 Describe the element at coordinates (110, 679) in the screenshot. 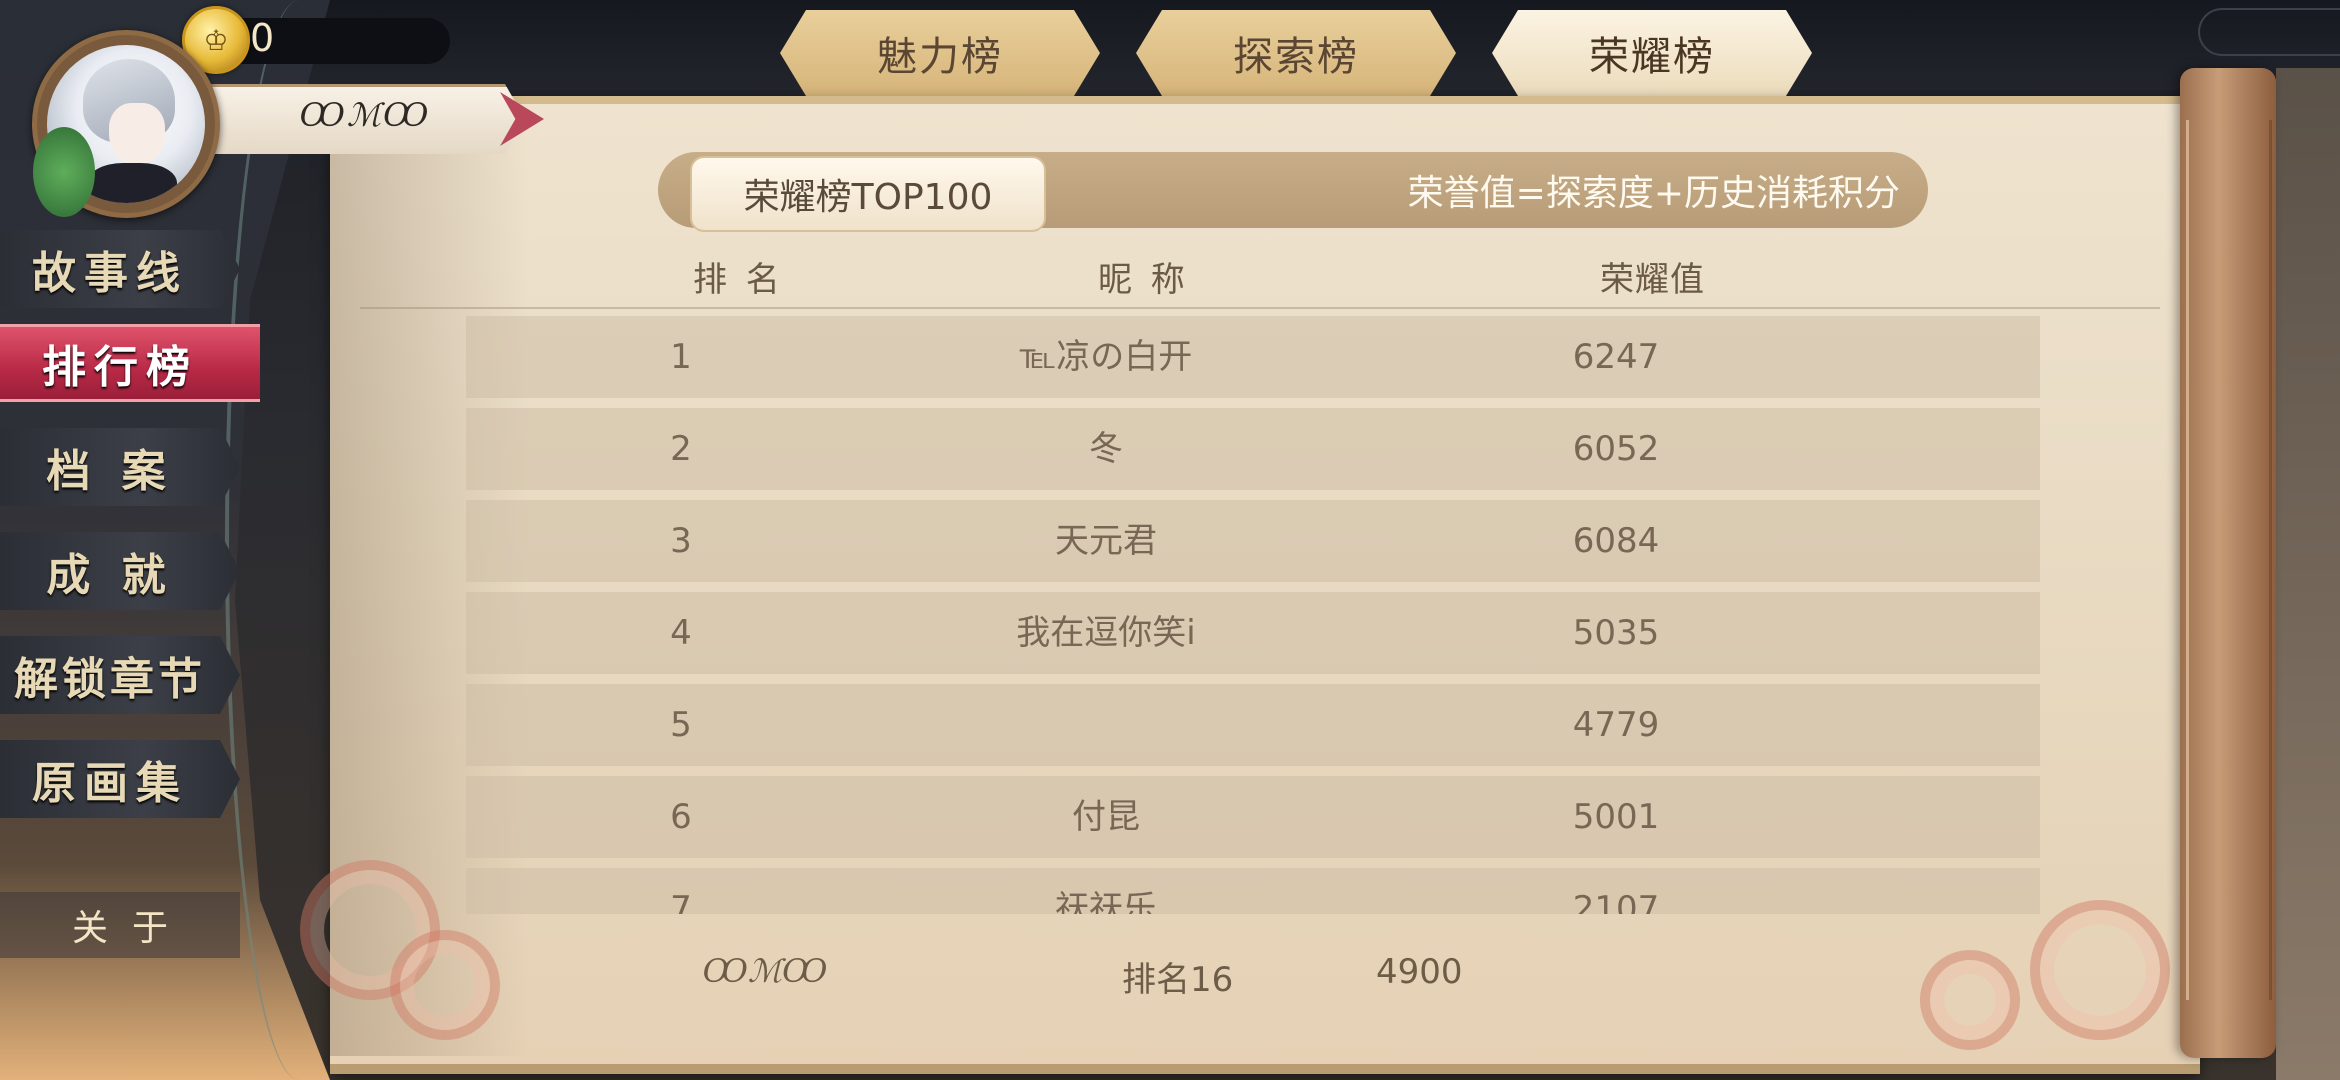

I see `nav-unlock-chapters-label: 解锁章节` at that location.